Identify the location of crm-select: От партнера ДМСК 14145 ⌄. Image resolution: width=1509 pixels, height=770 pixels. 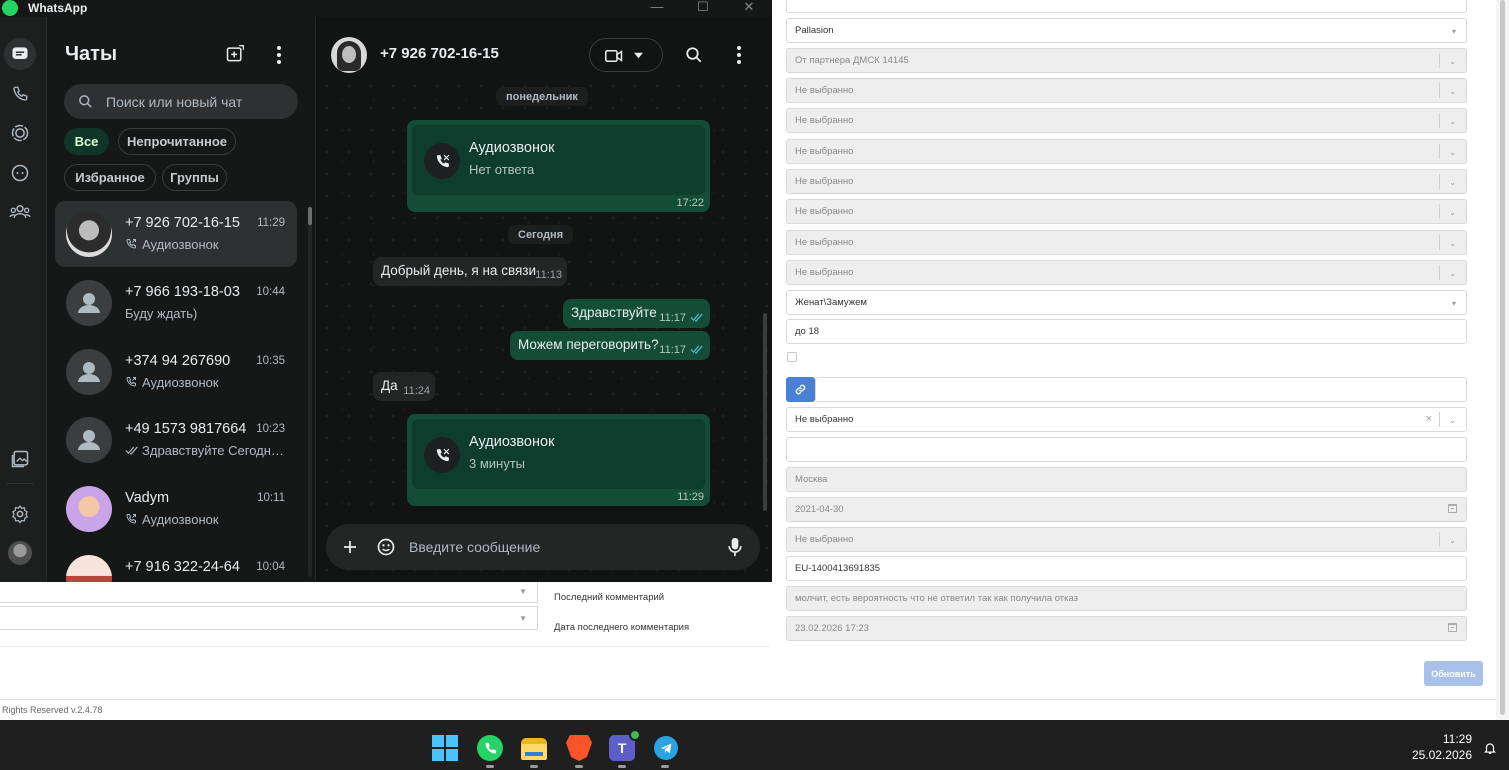
(1126, 60).